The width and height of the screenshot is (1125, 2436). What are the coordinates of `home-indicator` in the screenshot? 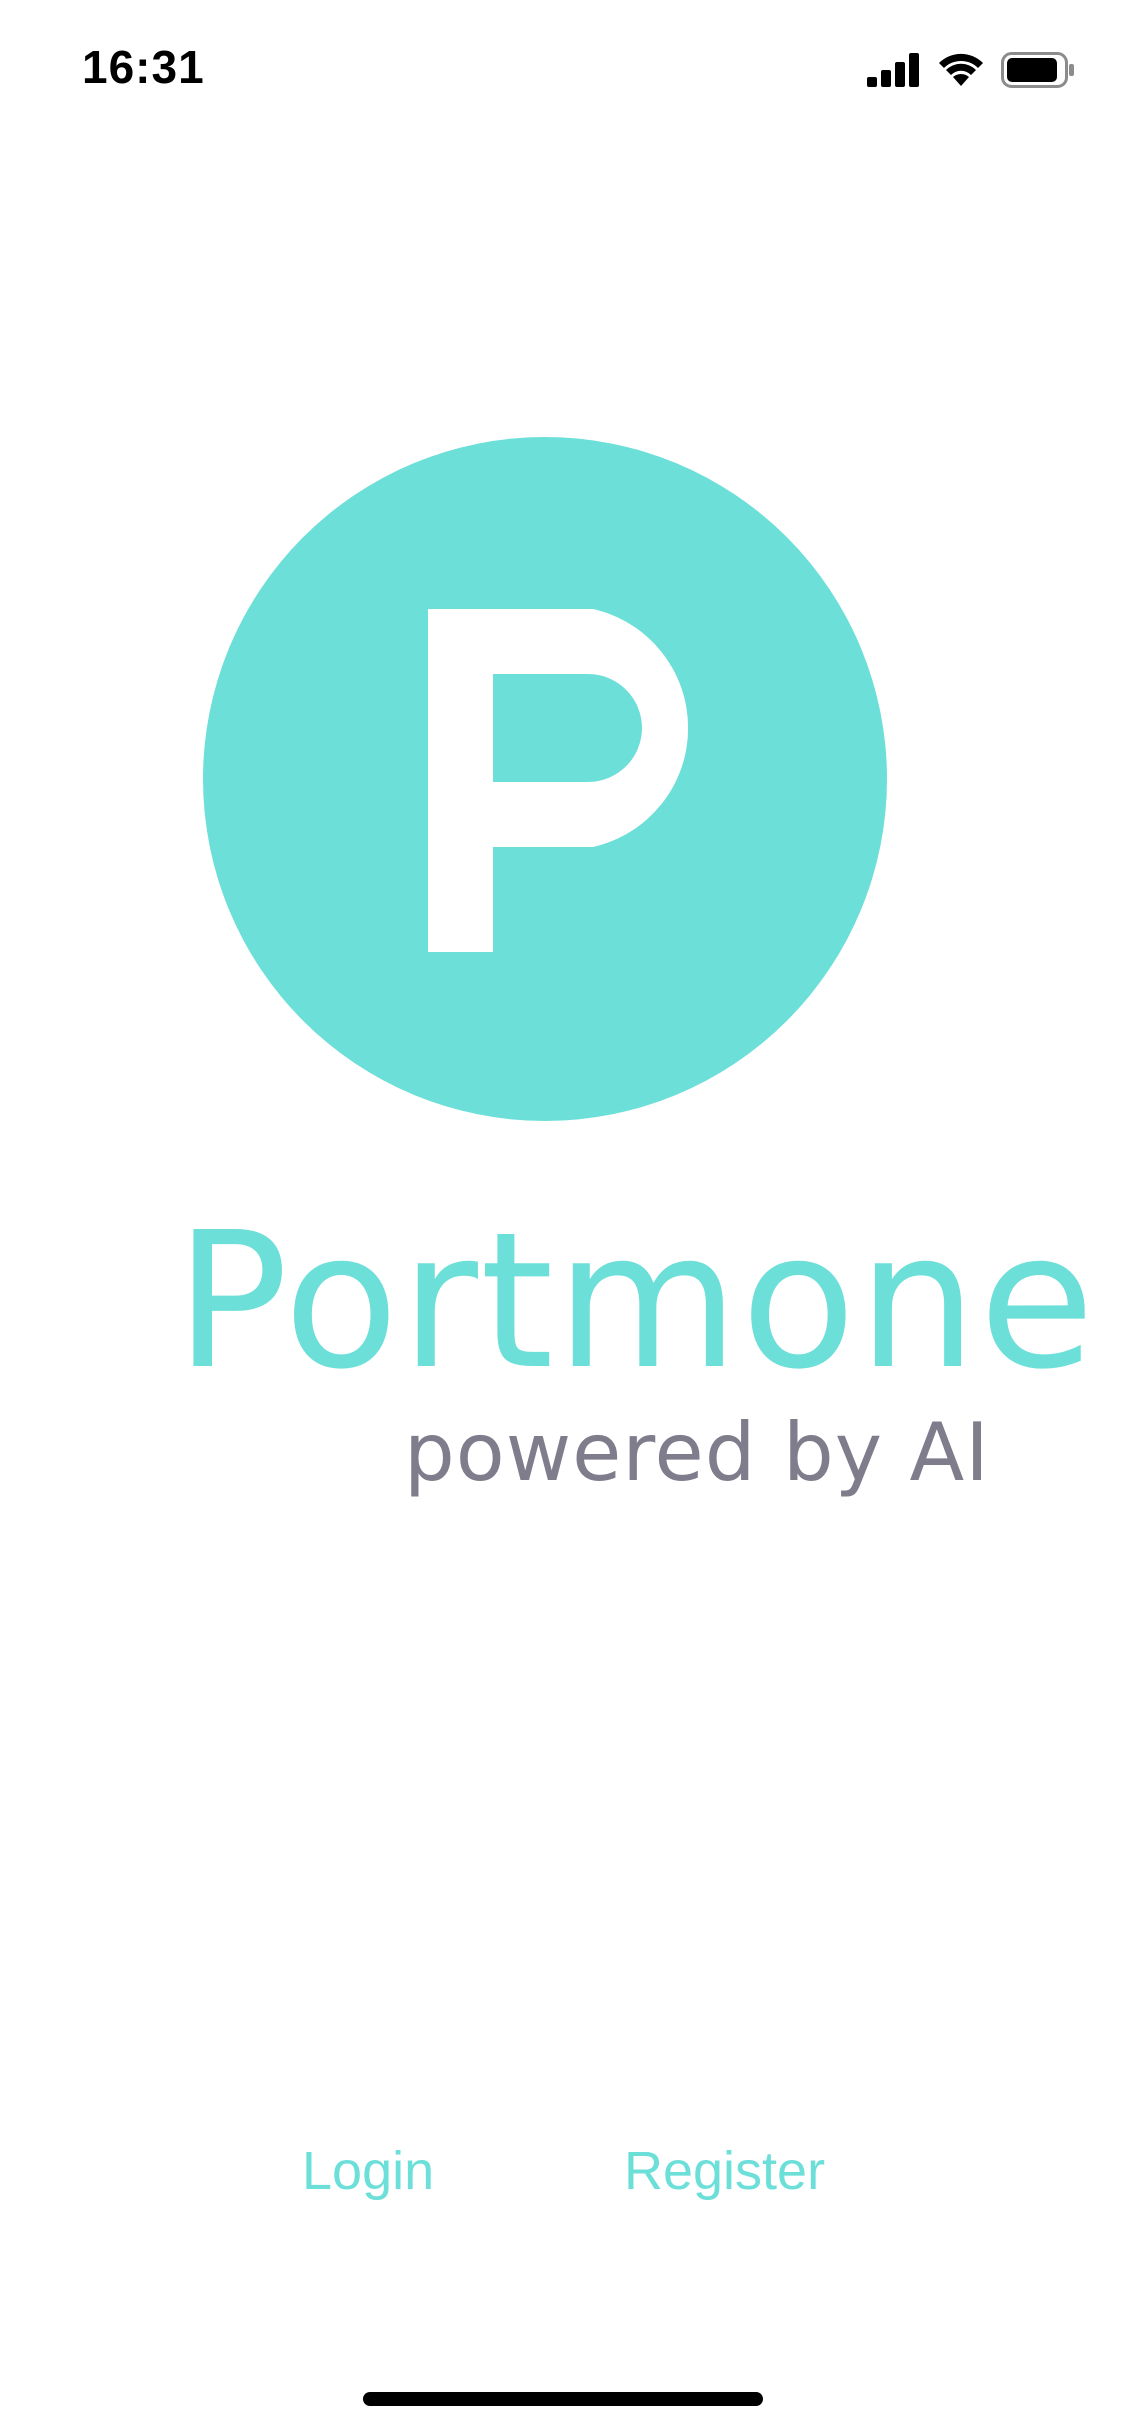 It's located at (563, 2399).